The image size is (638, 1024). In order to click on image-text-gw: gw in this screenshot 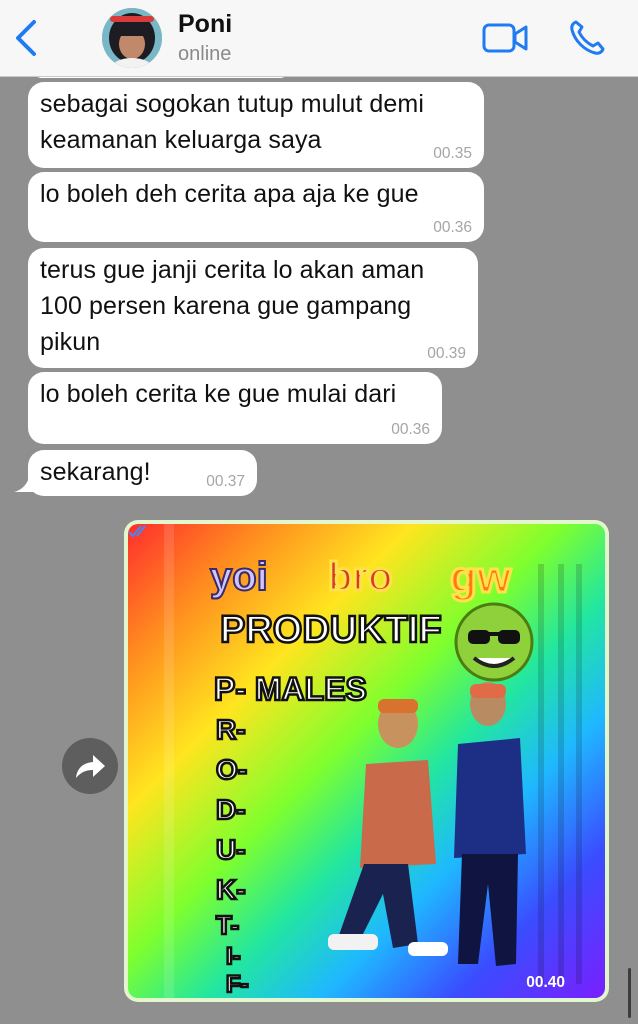, I will do `click(481, 577)`.